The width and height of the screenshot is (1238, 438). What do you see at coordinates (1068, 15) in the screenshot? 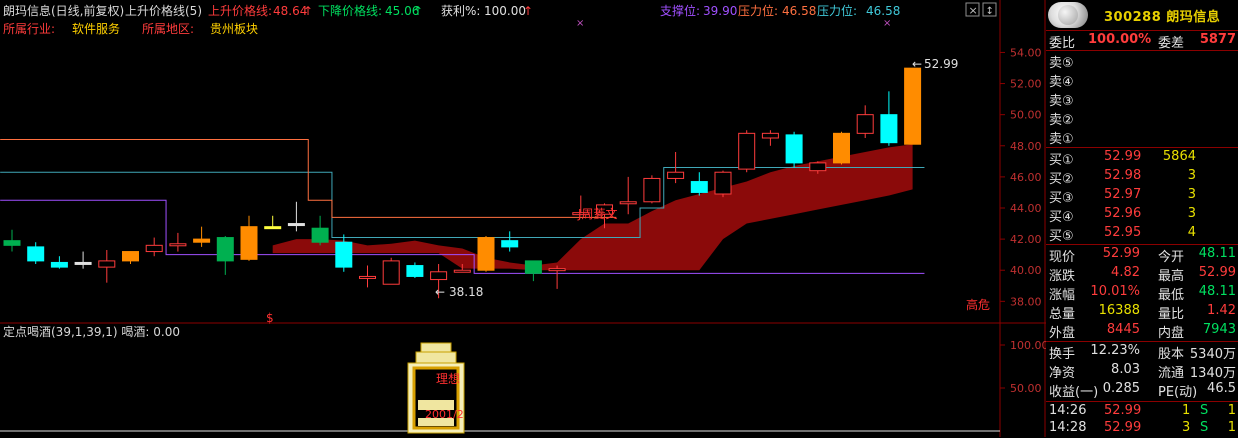
I see `logo-icon` at bounding box center [1068, 15].